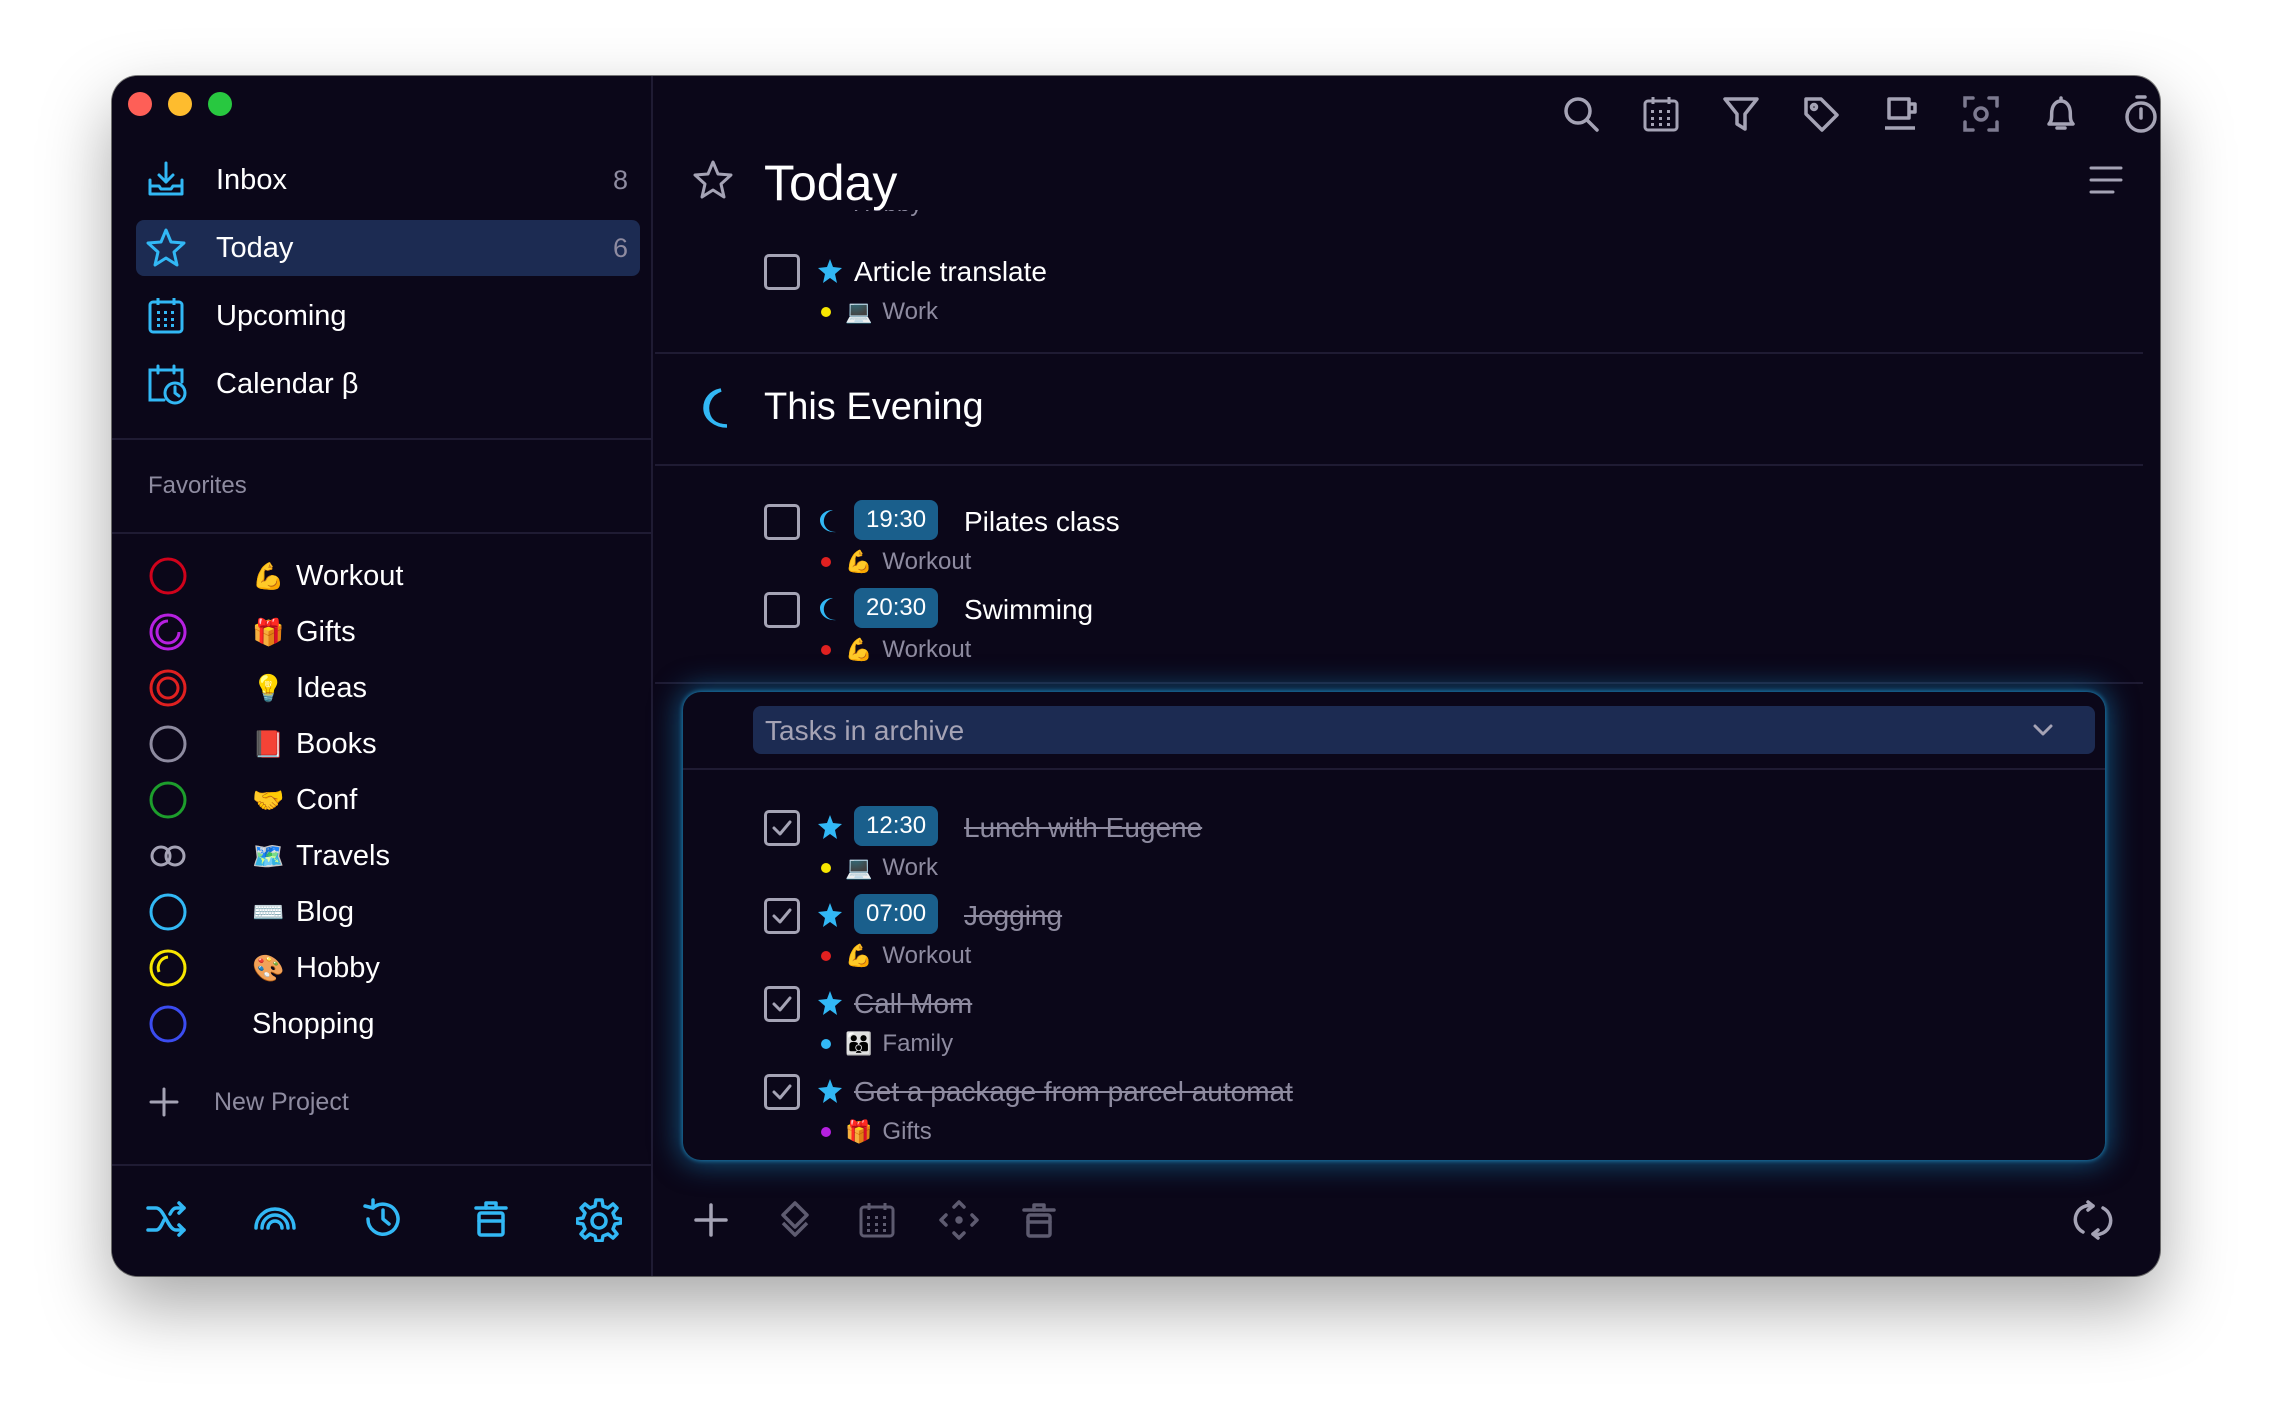 The height and width of the screenshot is (1424, 2272). What do you see at coordinates (620, 247) in the screenshot?
I see `sidebar-item-count: 6` at bounding box center [620, 247].